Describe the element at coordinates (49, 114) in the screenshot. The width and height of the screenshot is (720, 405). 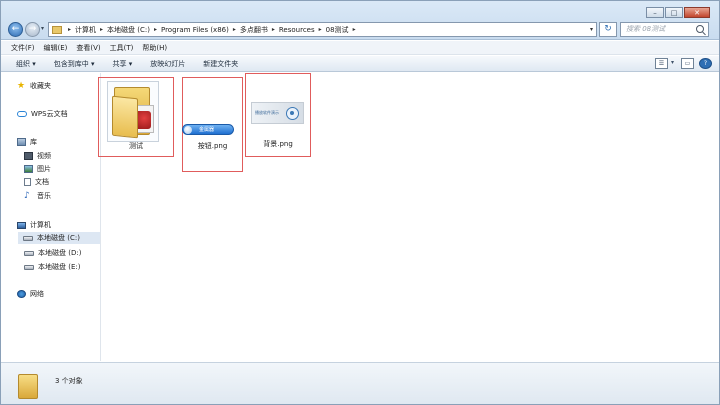
I see `sidebar-item-label: WPS云文档` at that location.